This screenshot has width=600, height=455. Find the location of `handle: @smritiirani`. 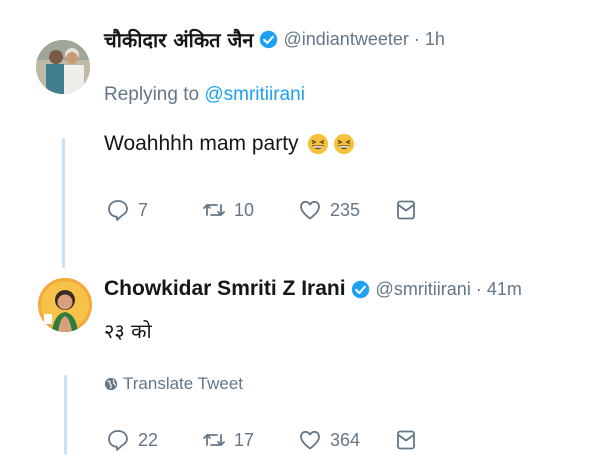

handle: @smritiirani is located at coordinates (423, 289).